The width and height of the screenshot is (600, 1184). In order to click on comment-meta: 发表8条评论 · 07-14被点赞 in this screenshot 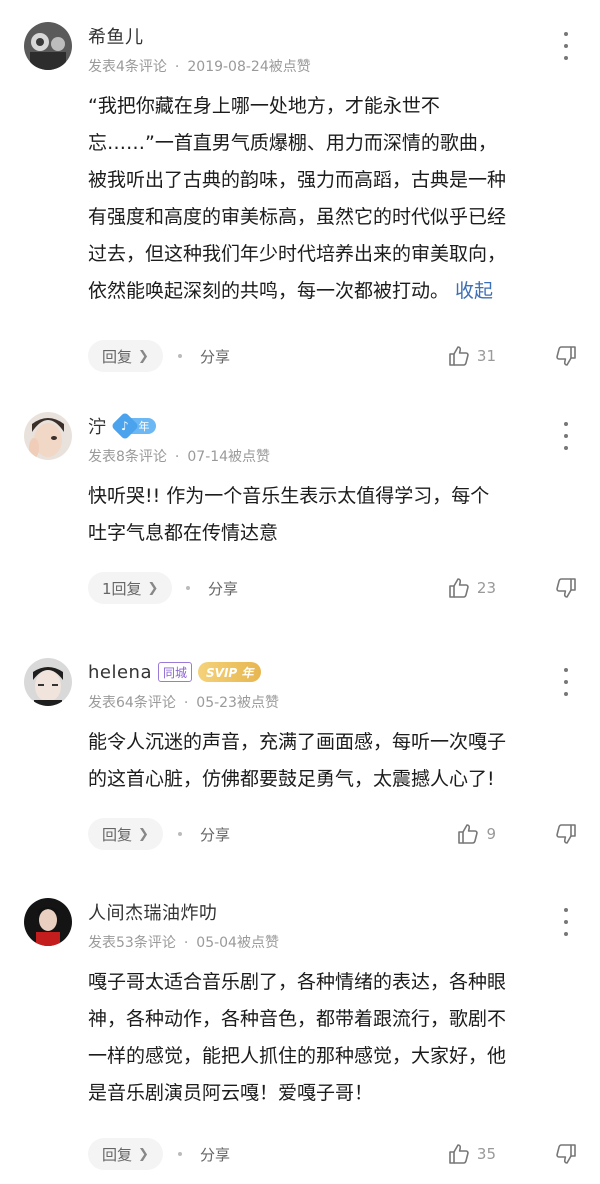, I will do `click(179, 457)`.